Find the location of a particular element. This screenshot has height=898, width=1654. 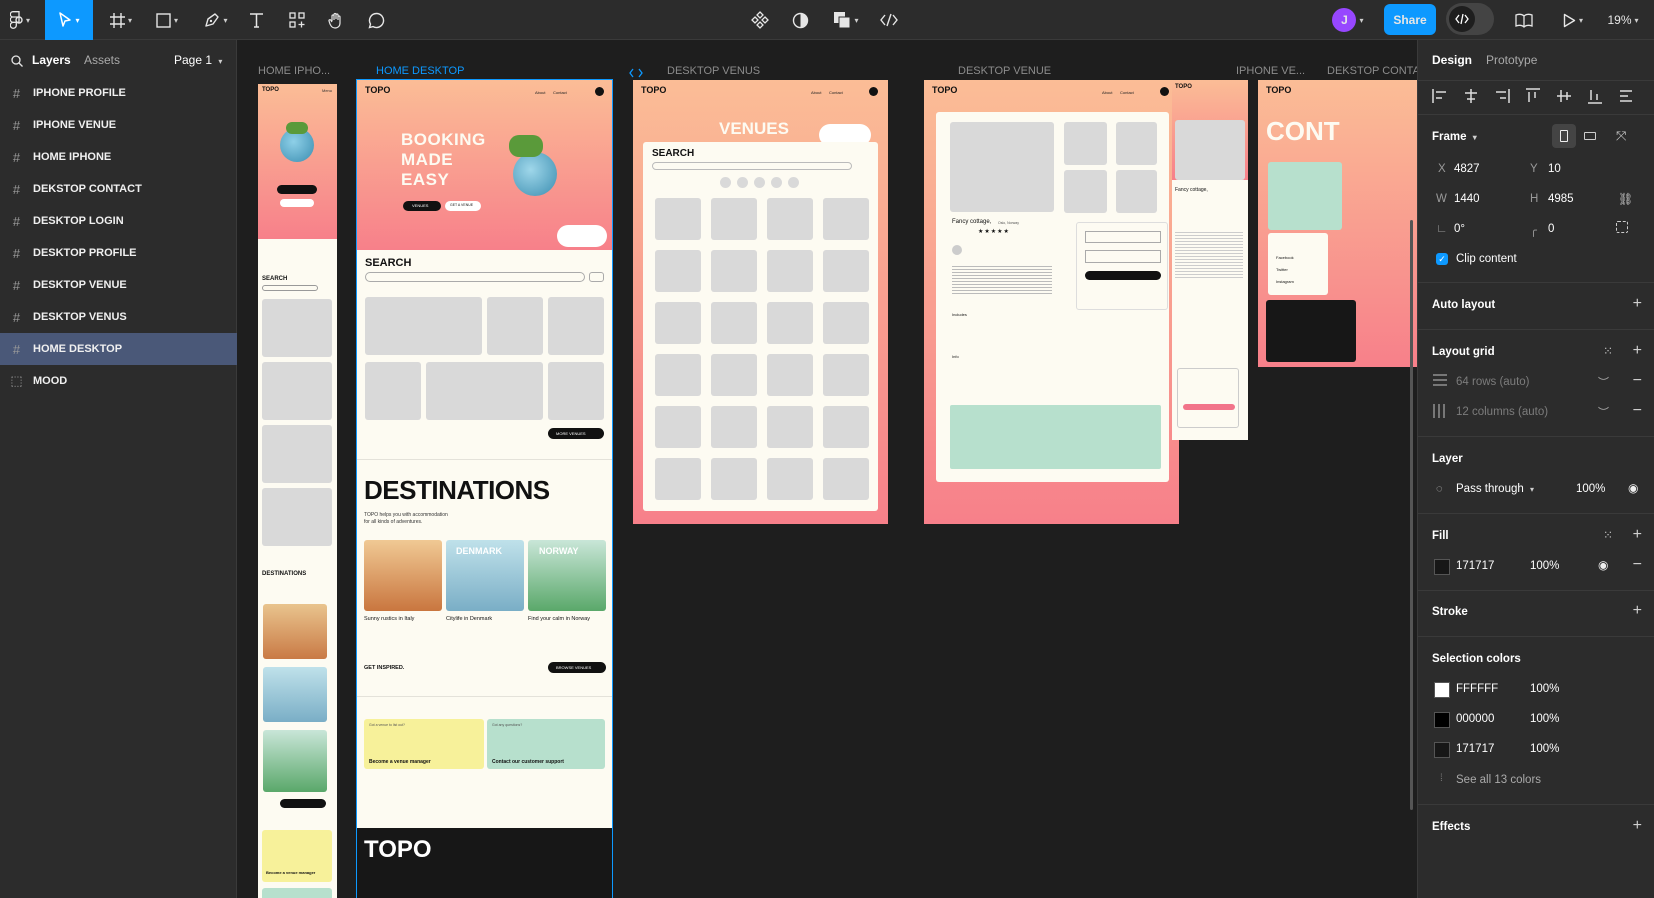

frame-tool-button: ▾ is located at coordinates (121, 20).